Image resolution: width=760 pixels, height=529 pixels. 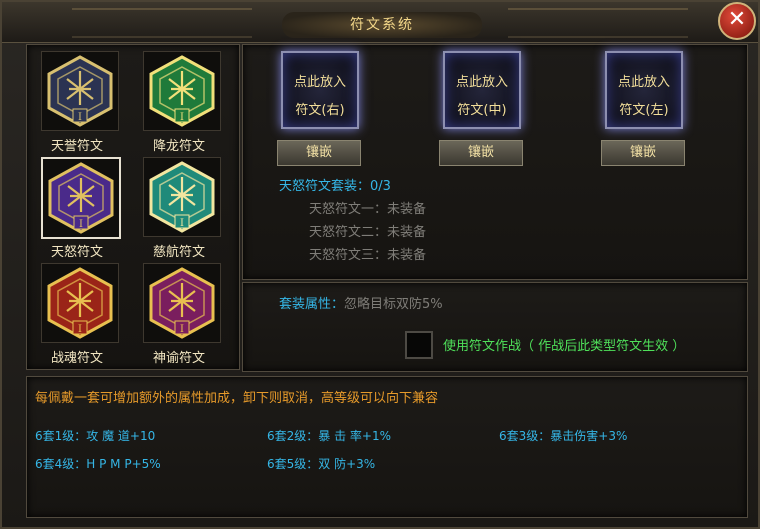 I want to click on socket-middle-line2: 符文(中), so click(x=482, y=110).